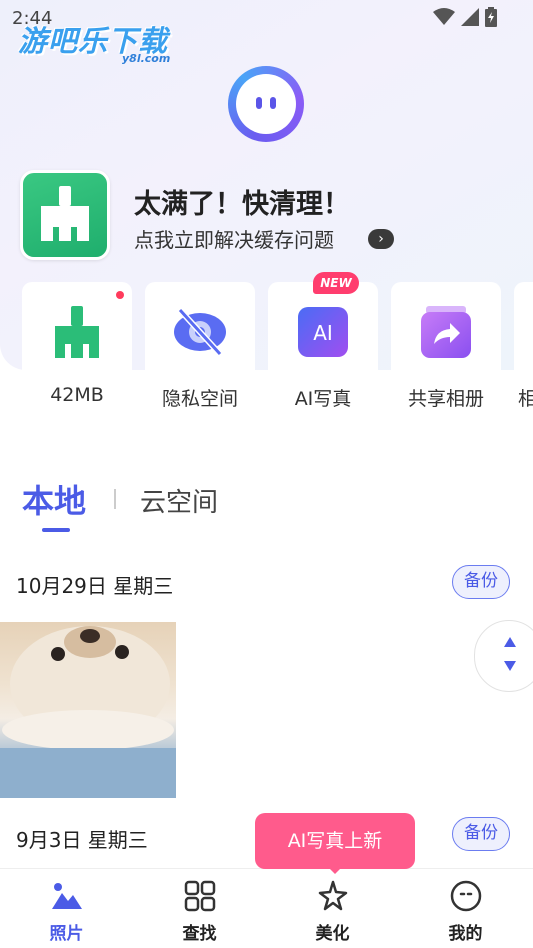 The height and width of the screenshot is (948, 533). Describe the element at coordinates (199, 896) in the screenshot. I see `grid-icon` at that location.